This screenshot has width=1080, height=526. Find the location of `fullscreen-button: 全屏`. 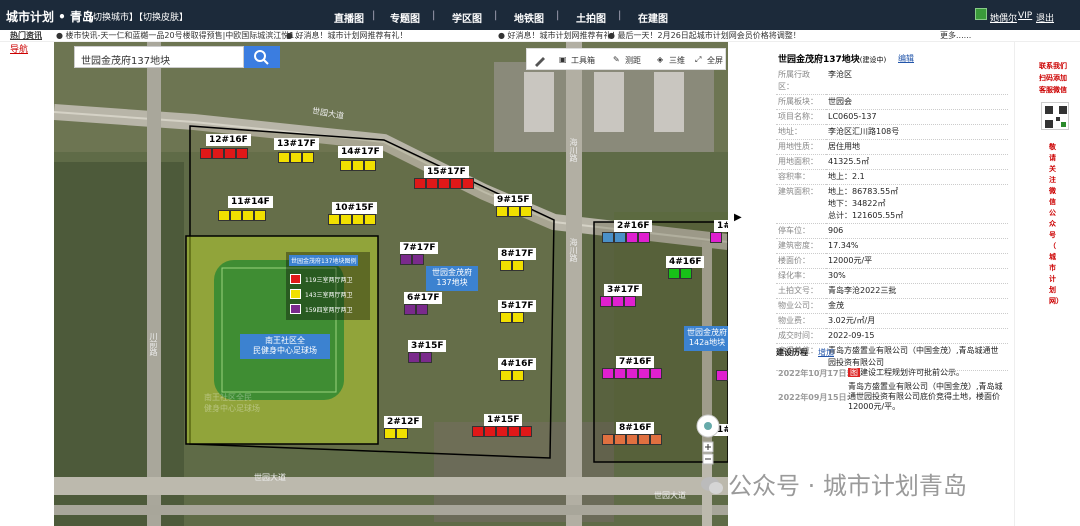

fullscreen-button: 全屏 is located at coordinates (715, 60).